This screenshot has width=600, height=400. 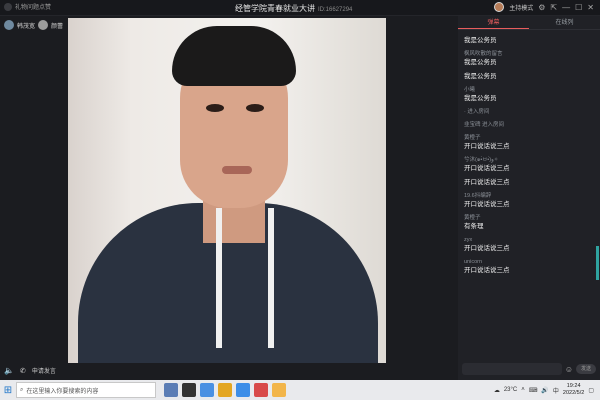 I want to click on taskbar-apps, so click(x=225, y=390).